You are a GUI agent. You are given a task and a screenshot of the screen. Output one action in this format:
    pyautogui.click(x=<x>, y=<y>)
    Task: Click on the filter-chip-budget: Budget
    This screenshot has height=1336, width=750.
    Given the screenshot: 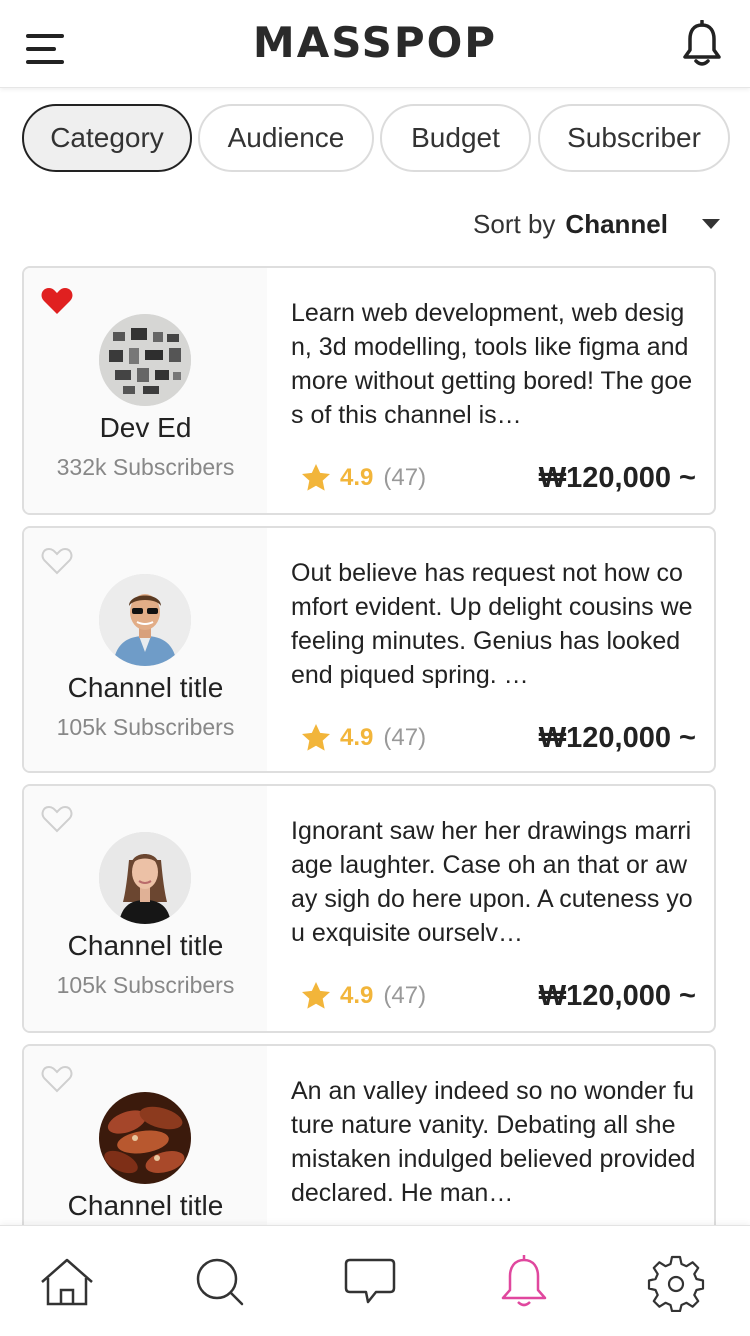 What is the action you would take?
    pyautogui.click(x=455, y=138)
    